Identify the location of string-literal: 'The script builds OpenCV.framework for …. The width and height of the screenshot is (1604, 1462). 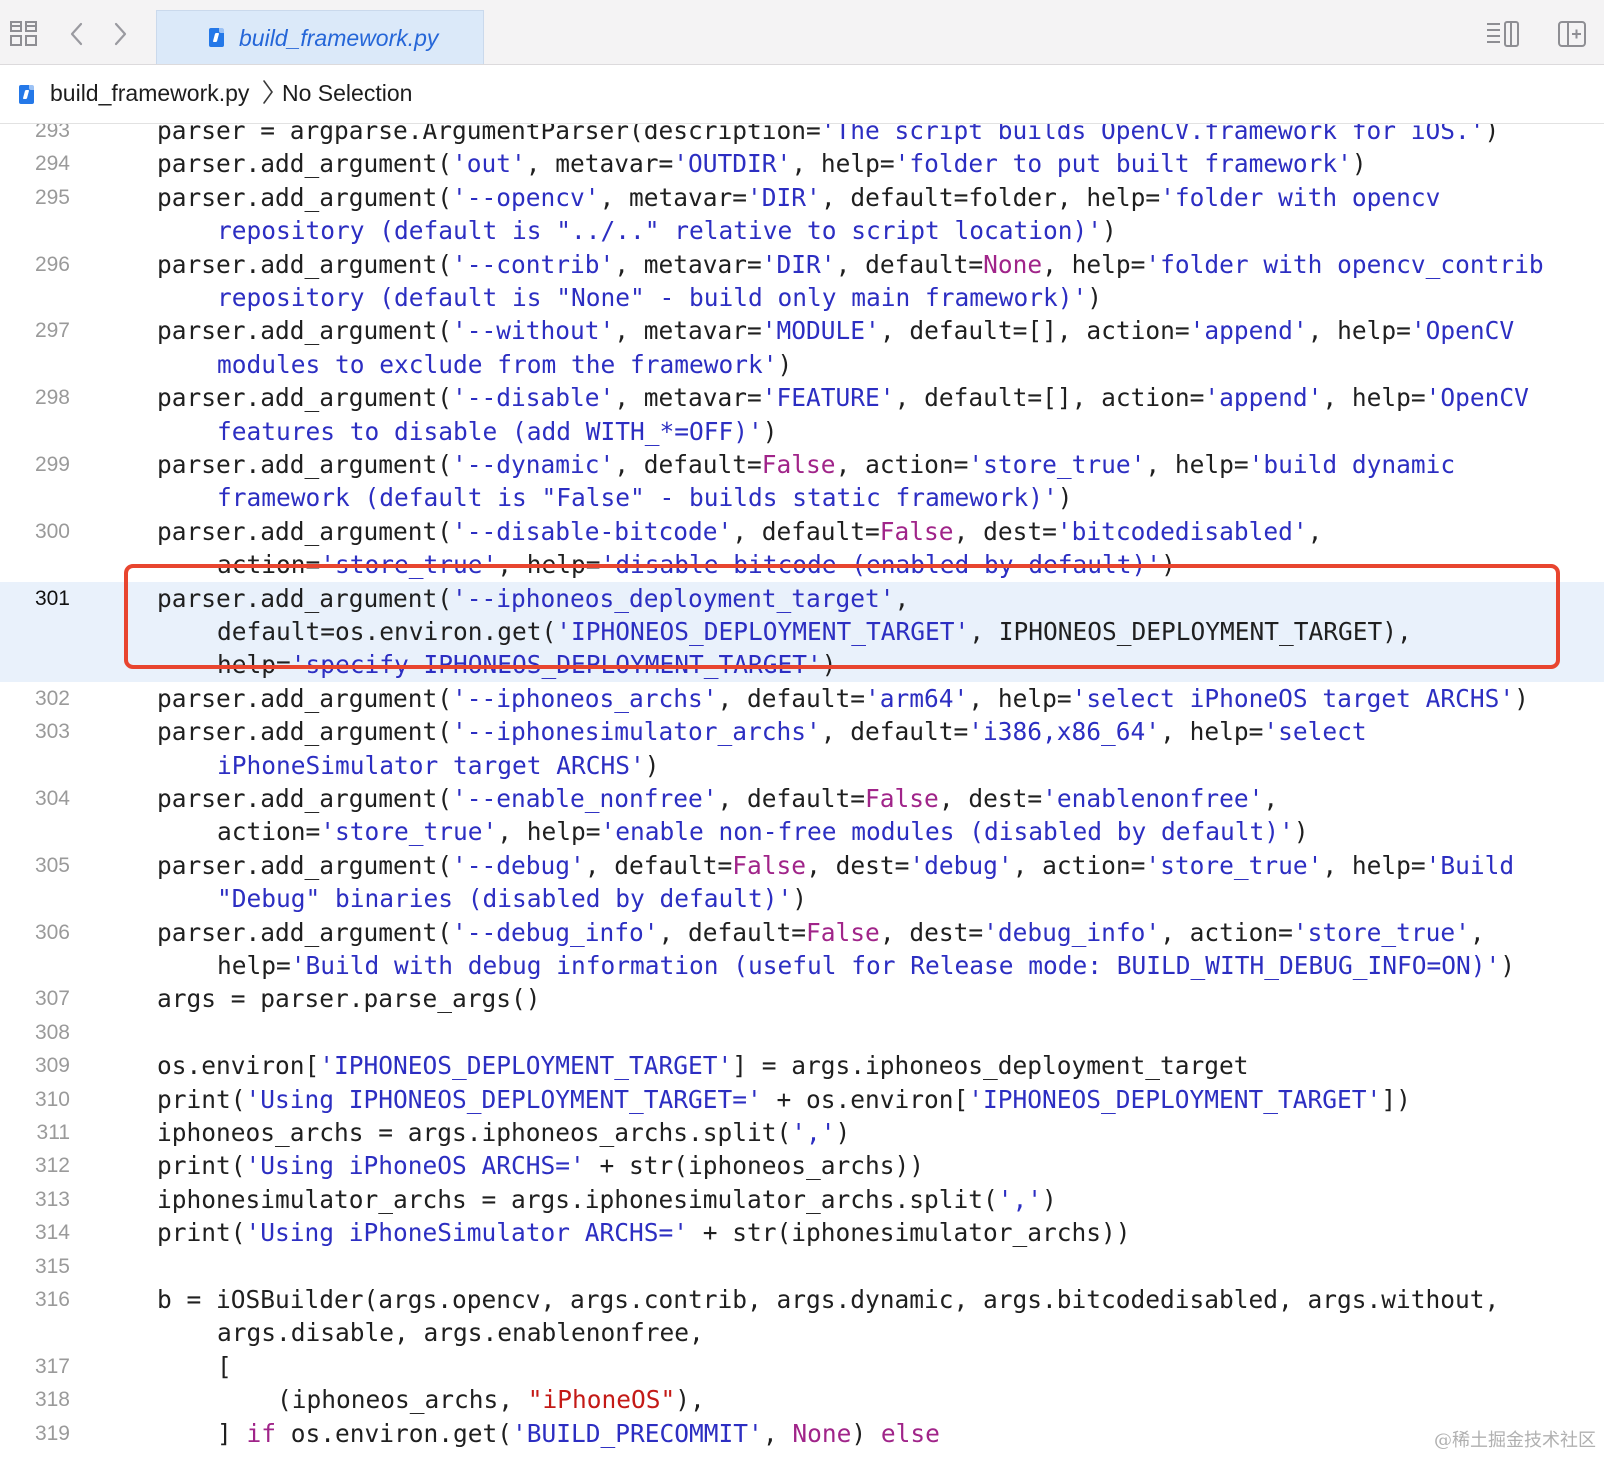
(1152, 134).